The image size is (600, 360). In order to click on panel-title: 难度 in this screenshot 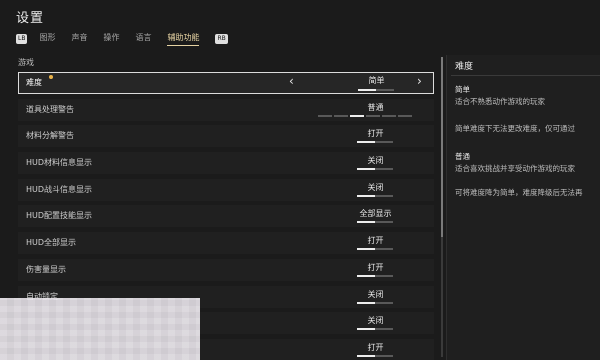, I will do `click(464, 67)`.